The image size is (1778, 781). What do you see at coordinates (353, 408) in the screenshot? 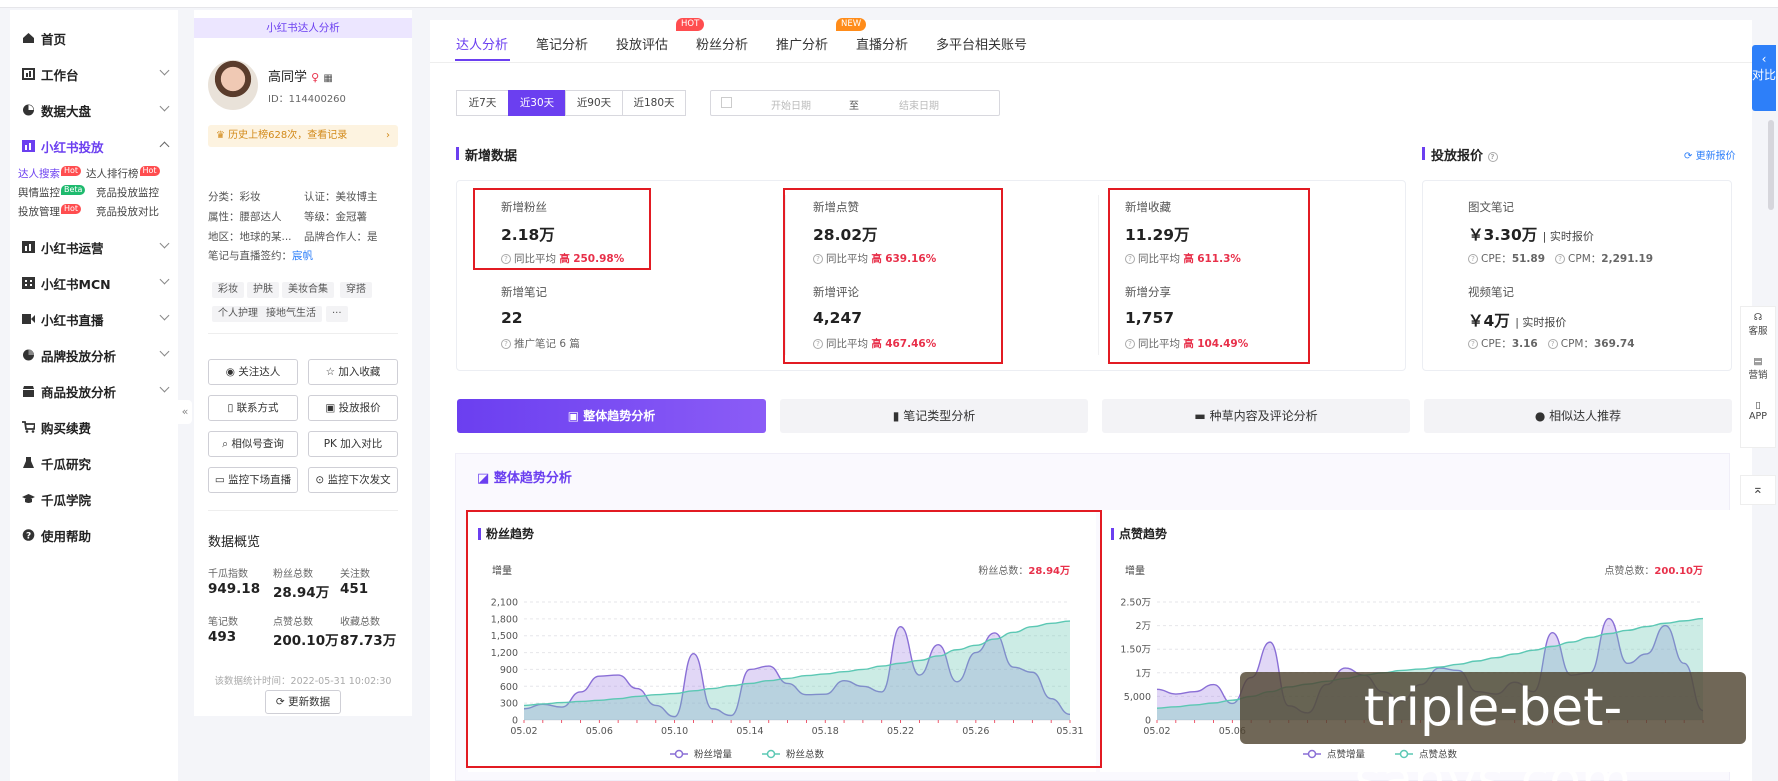
I see `quote-button: ▣ 投放报价` at bounding box center [353, 408].